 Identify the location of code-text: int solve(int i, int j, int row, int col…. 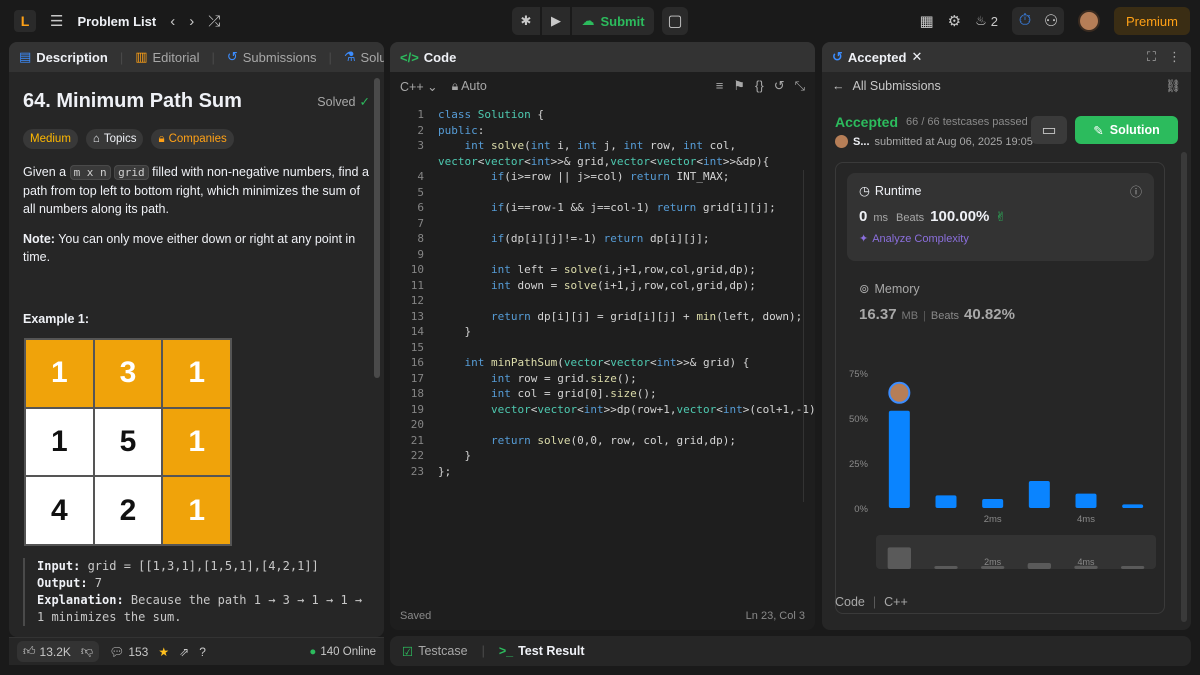
(600, 145).